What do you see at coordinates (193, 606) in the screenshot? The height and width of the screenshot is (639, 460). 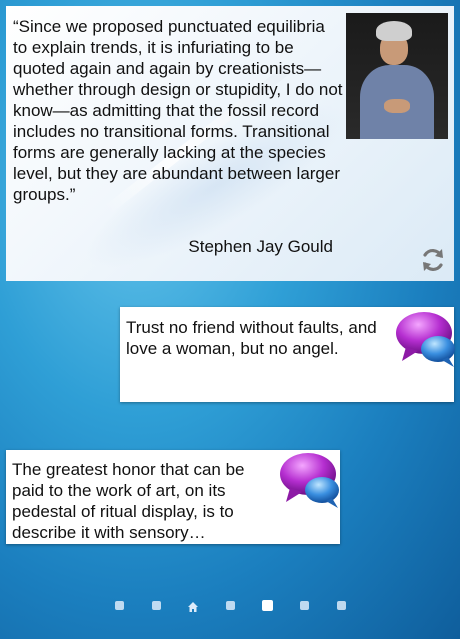 I see `home-icon` at bounding box center [193, 606].